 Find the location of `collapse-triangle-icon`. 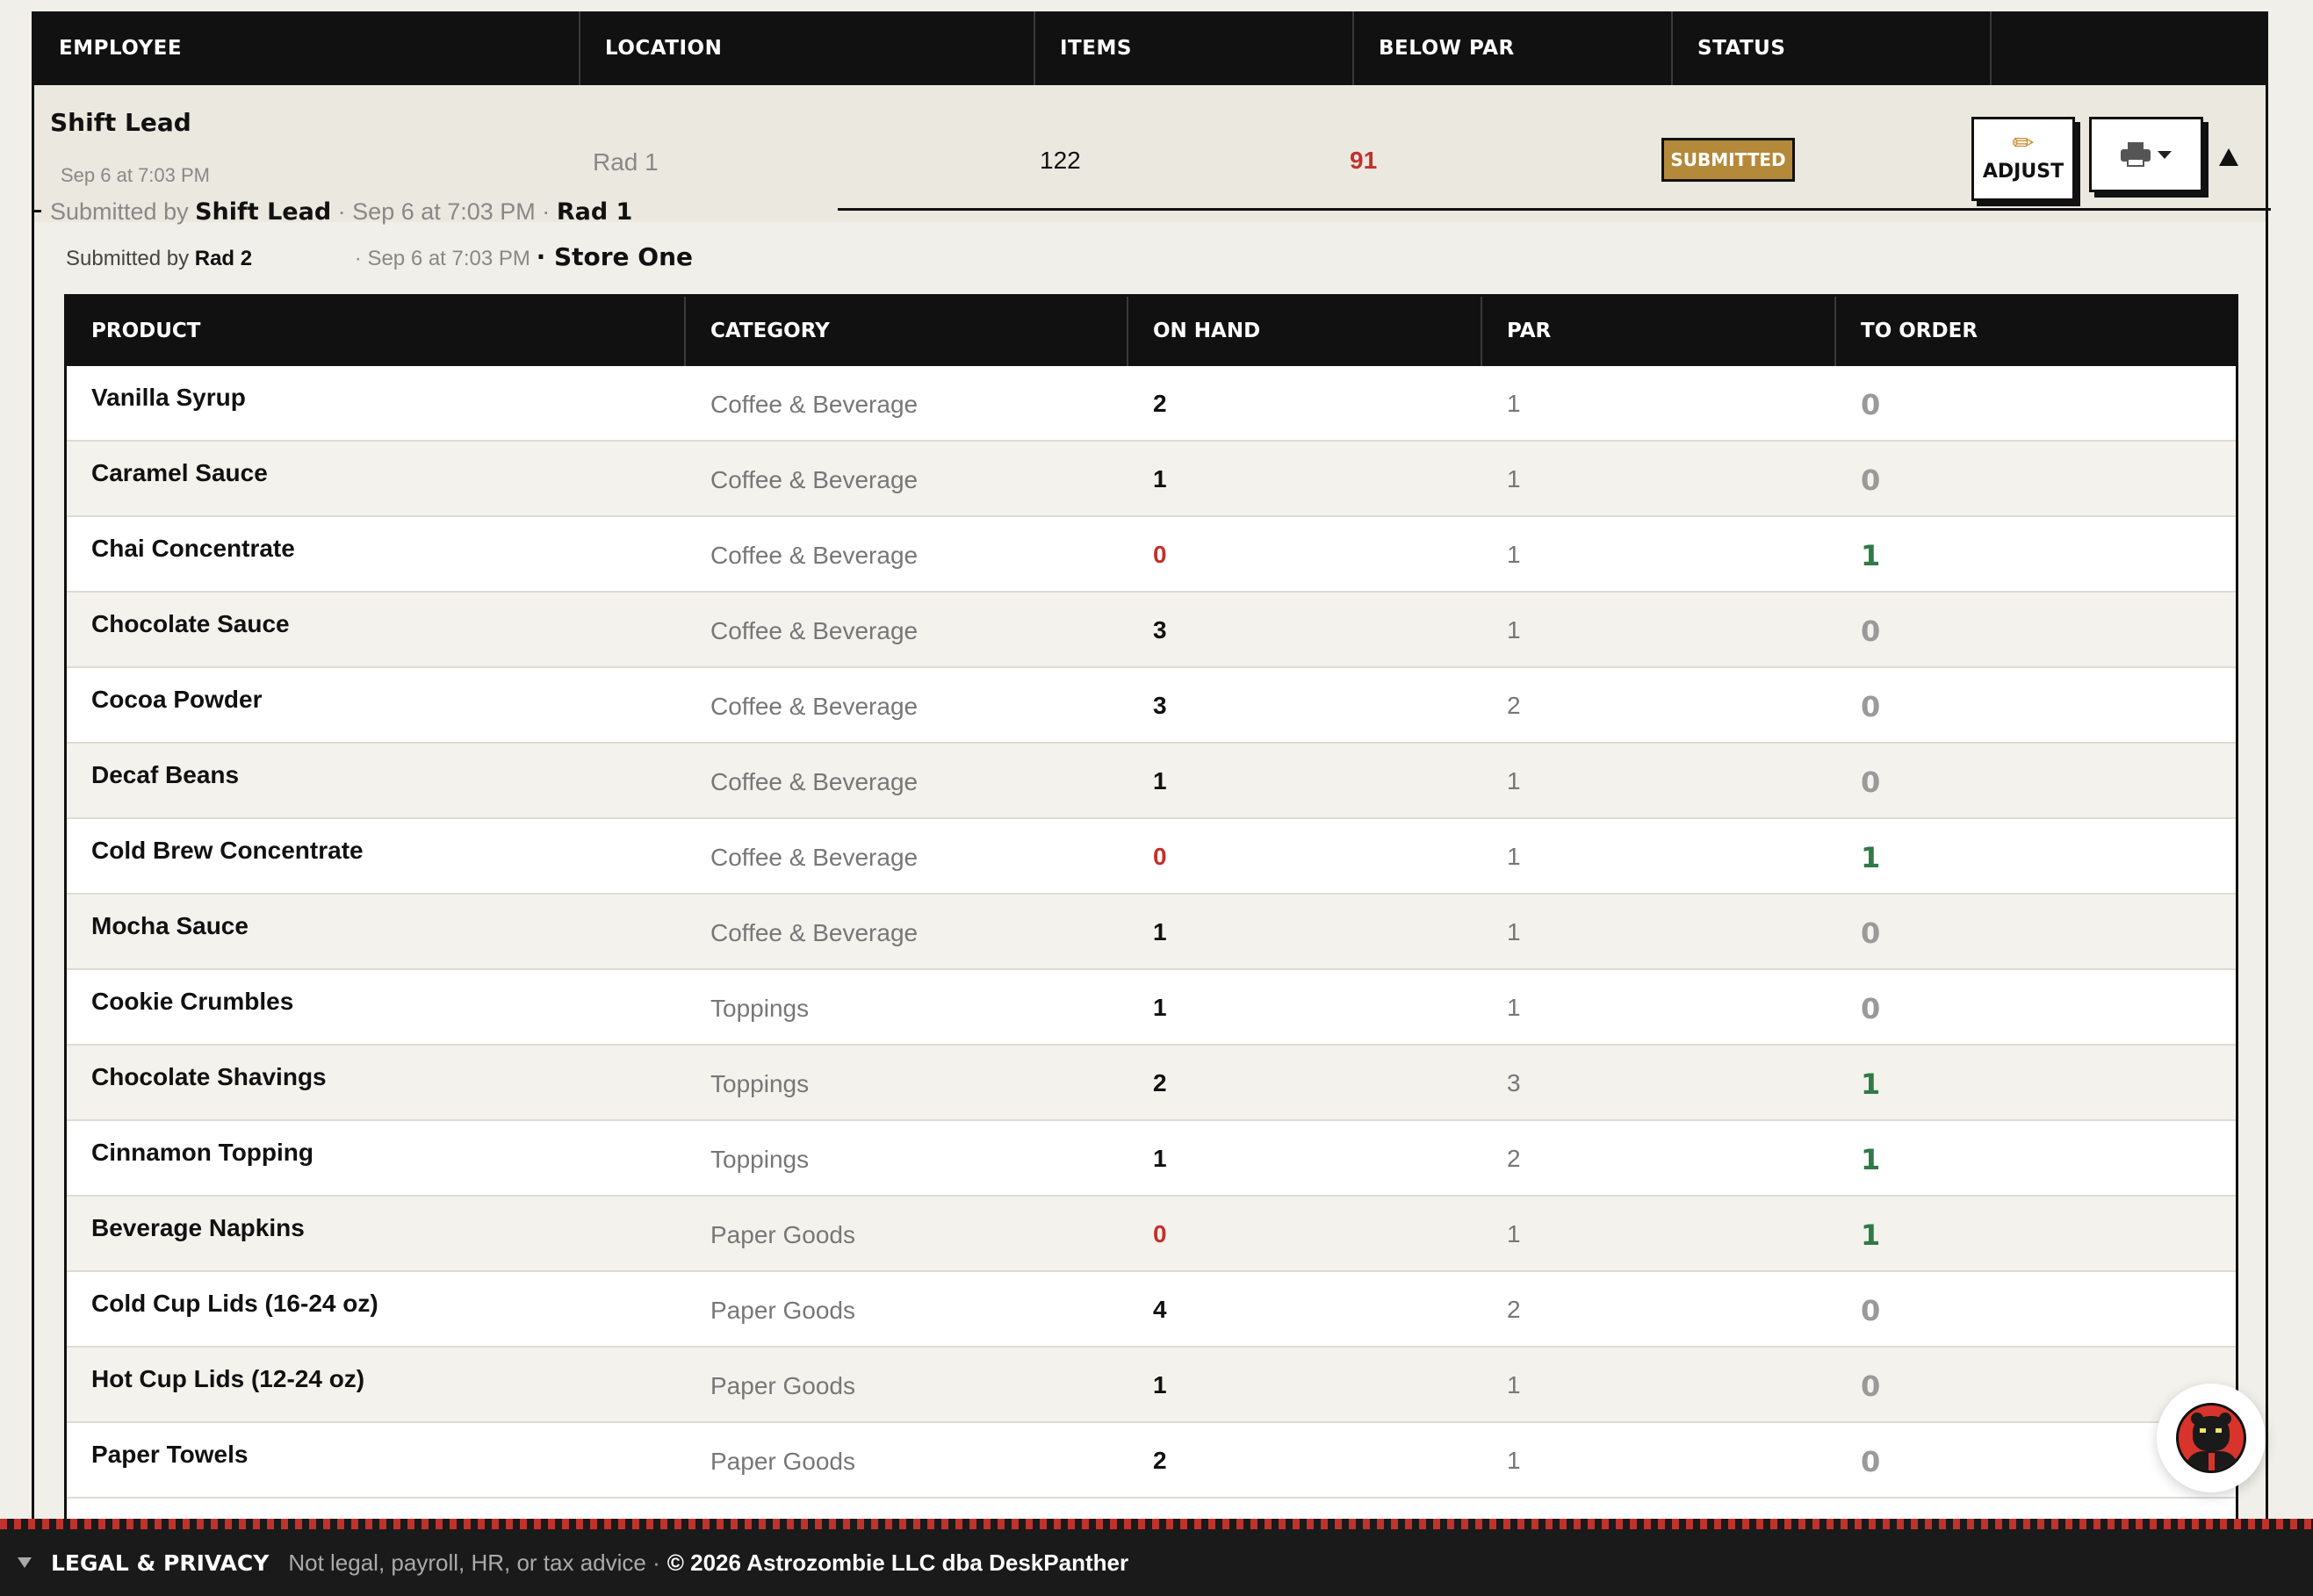

collapse-triangle-icon is located at coordinates (2228, 157).